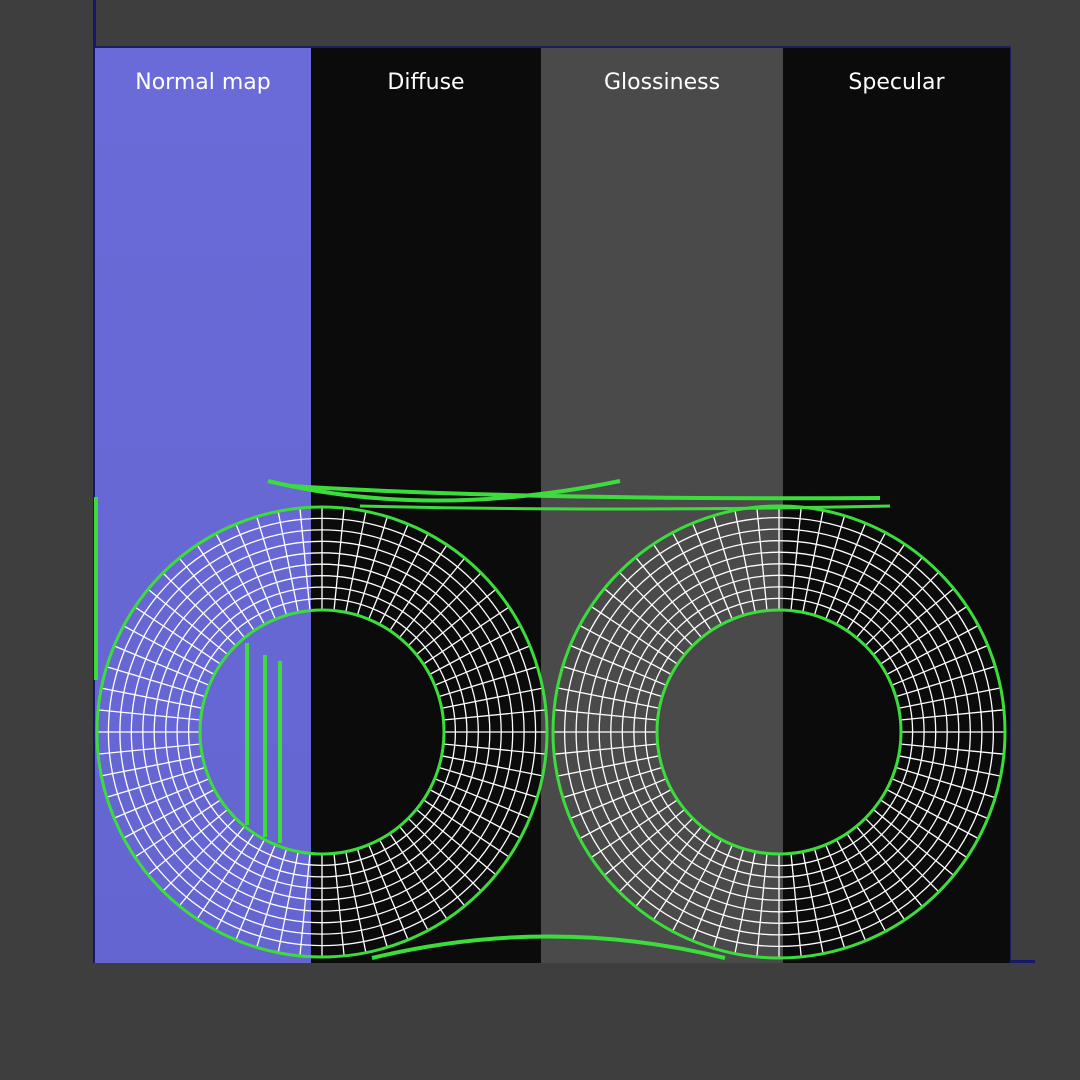  Describe the element at coordinates (625, 507) in the screenshot. I see `uv-strip-top-c` at that location.